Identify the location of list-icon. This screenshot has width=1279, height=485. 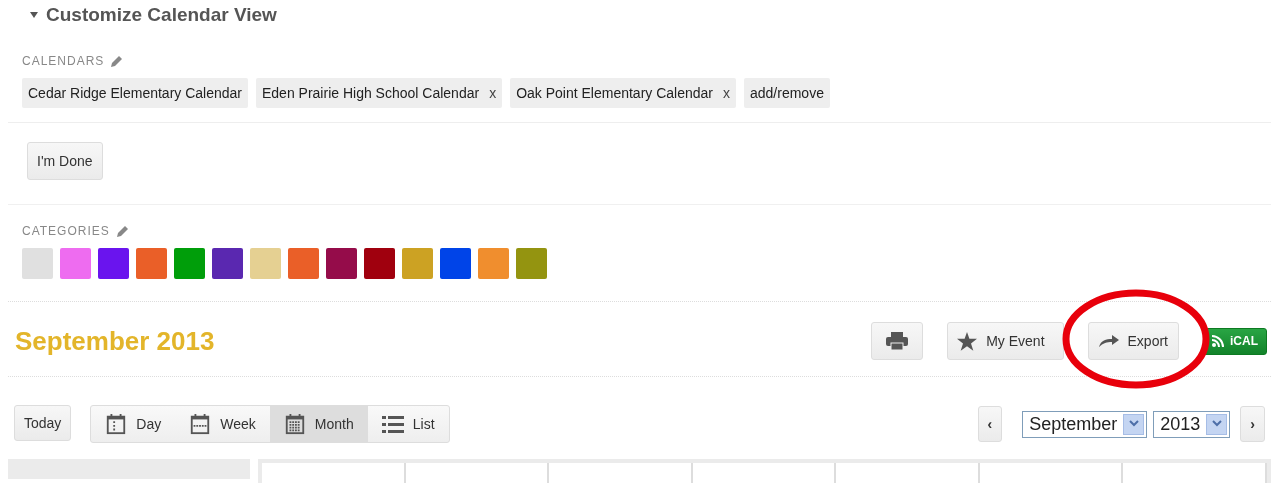
(392, 424).